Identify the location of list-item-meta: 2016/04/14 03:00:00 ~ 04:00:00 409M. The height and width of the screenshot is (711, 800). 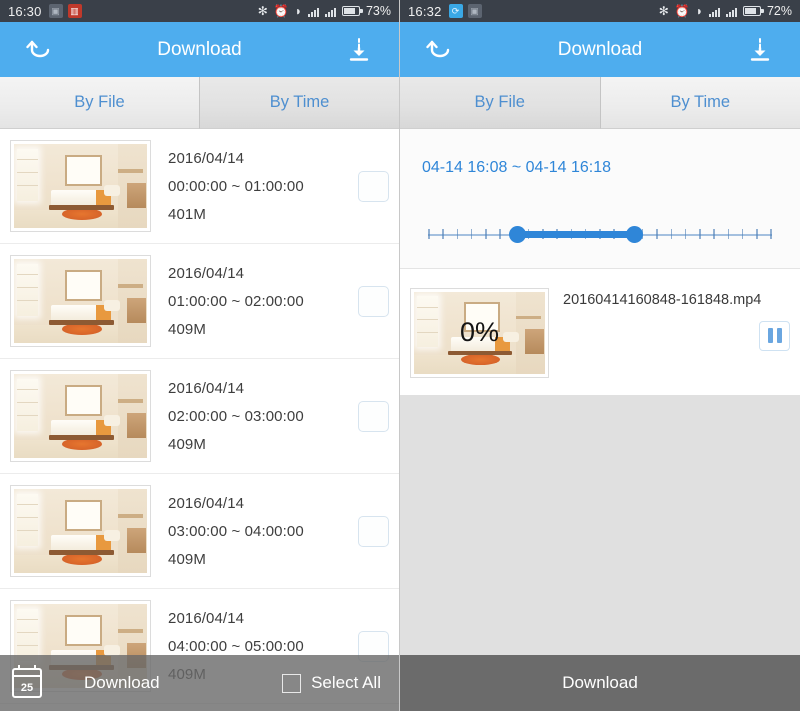
(236, 531).